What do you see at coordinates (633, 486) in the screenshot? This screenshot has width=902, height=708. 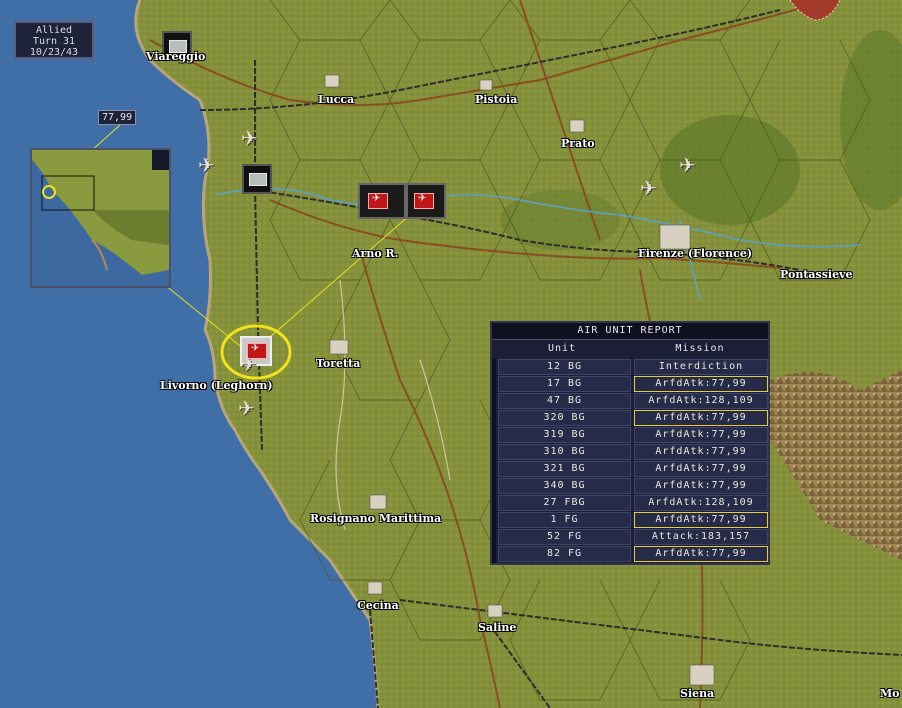 I see `table-row: 340 BG ArfdAtk:77,99` at bounding box center [633, 486].